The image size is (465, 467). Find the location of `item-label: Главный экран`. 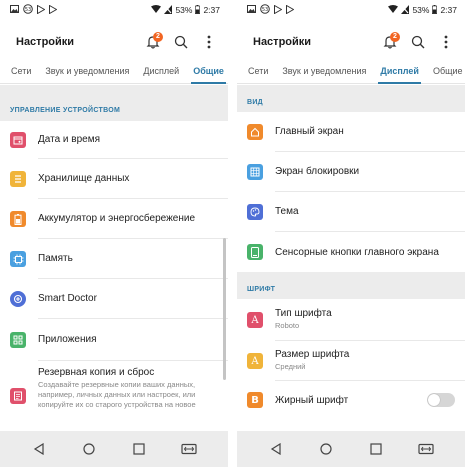

item-label: Главный экран is located at coordinates (309, 131).